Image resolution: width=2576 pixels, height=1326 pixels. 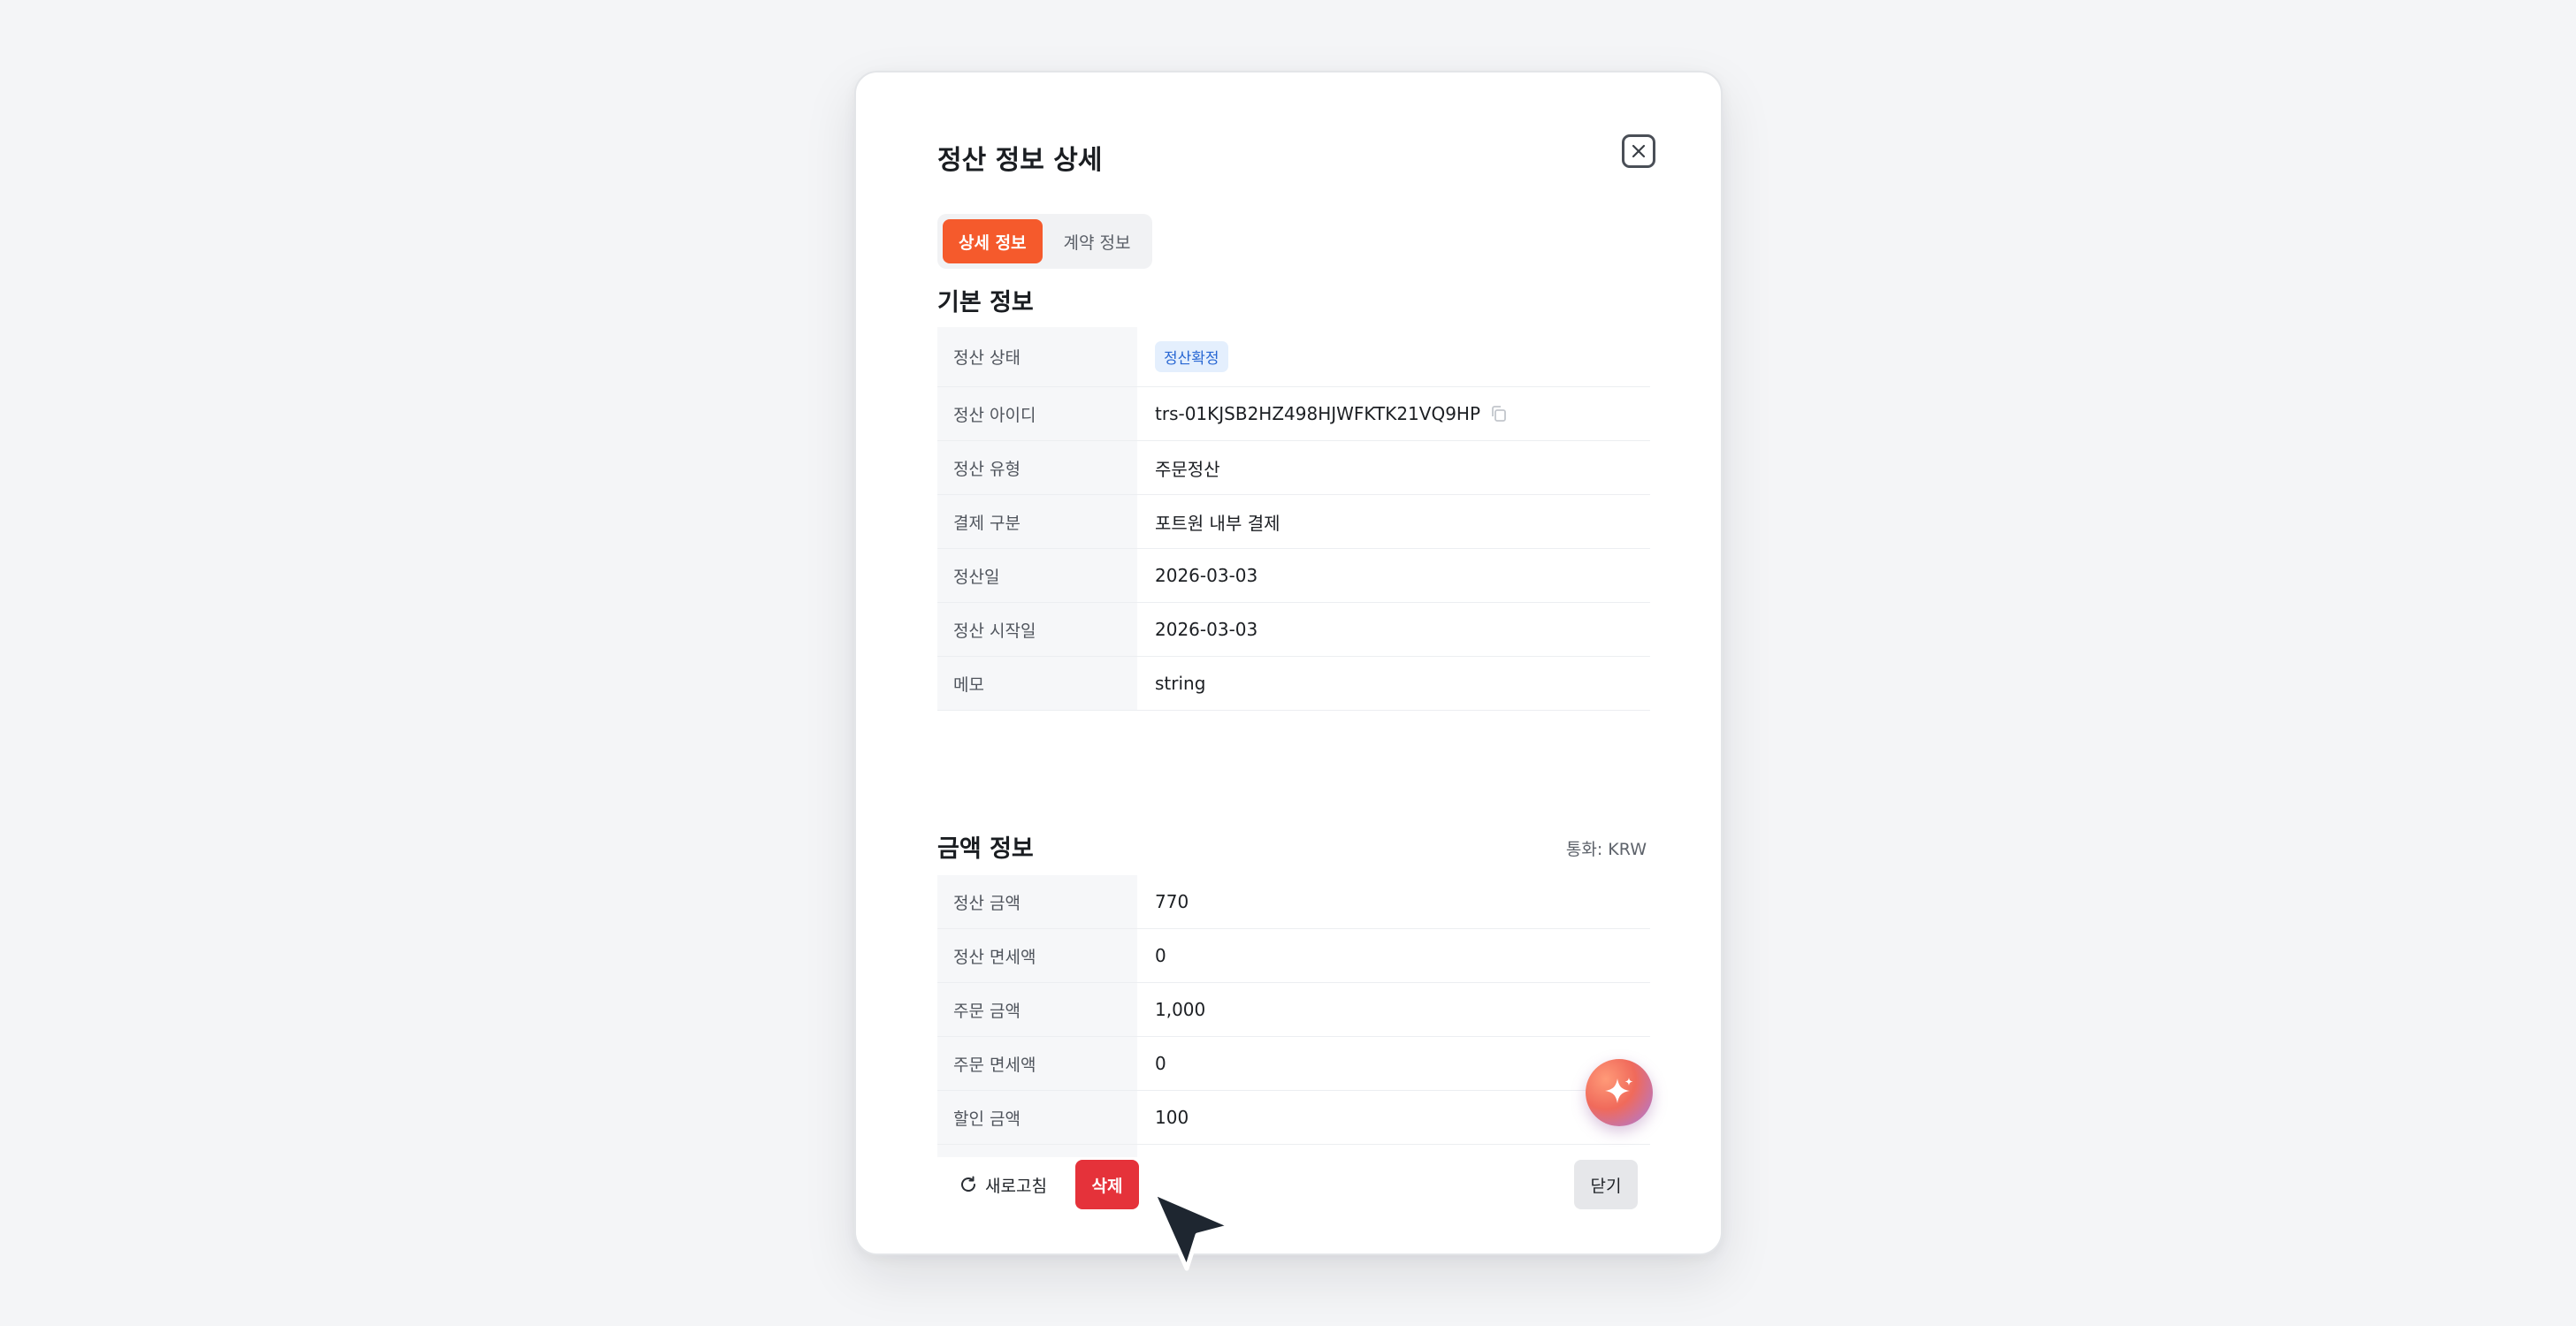 What do you see at coordinates (1181, 1009) in the screenshot?
I see `row-value: 1,000` at bounding box center [1181, 1009].